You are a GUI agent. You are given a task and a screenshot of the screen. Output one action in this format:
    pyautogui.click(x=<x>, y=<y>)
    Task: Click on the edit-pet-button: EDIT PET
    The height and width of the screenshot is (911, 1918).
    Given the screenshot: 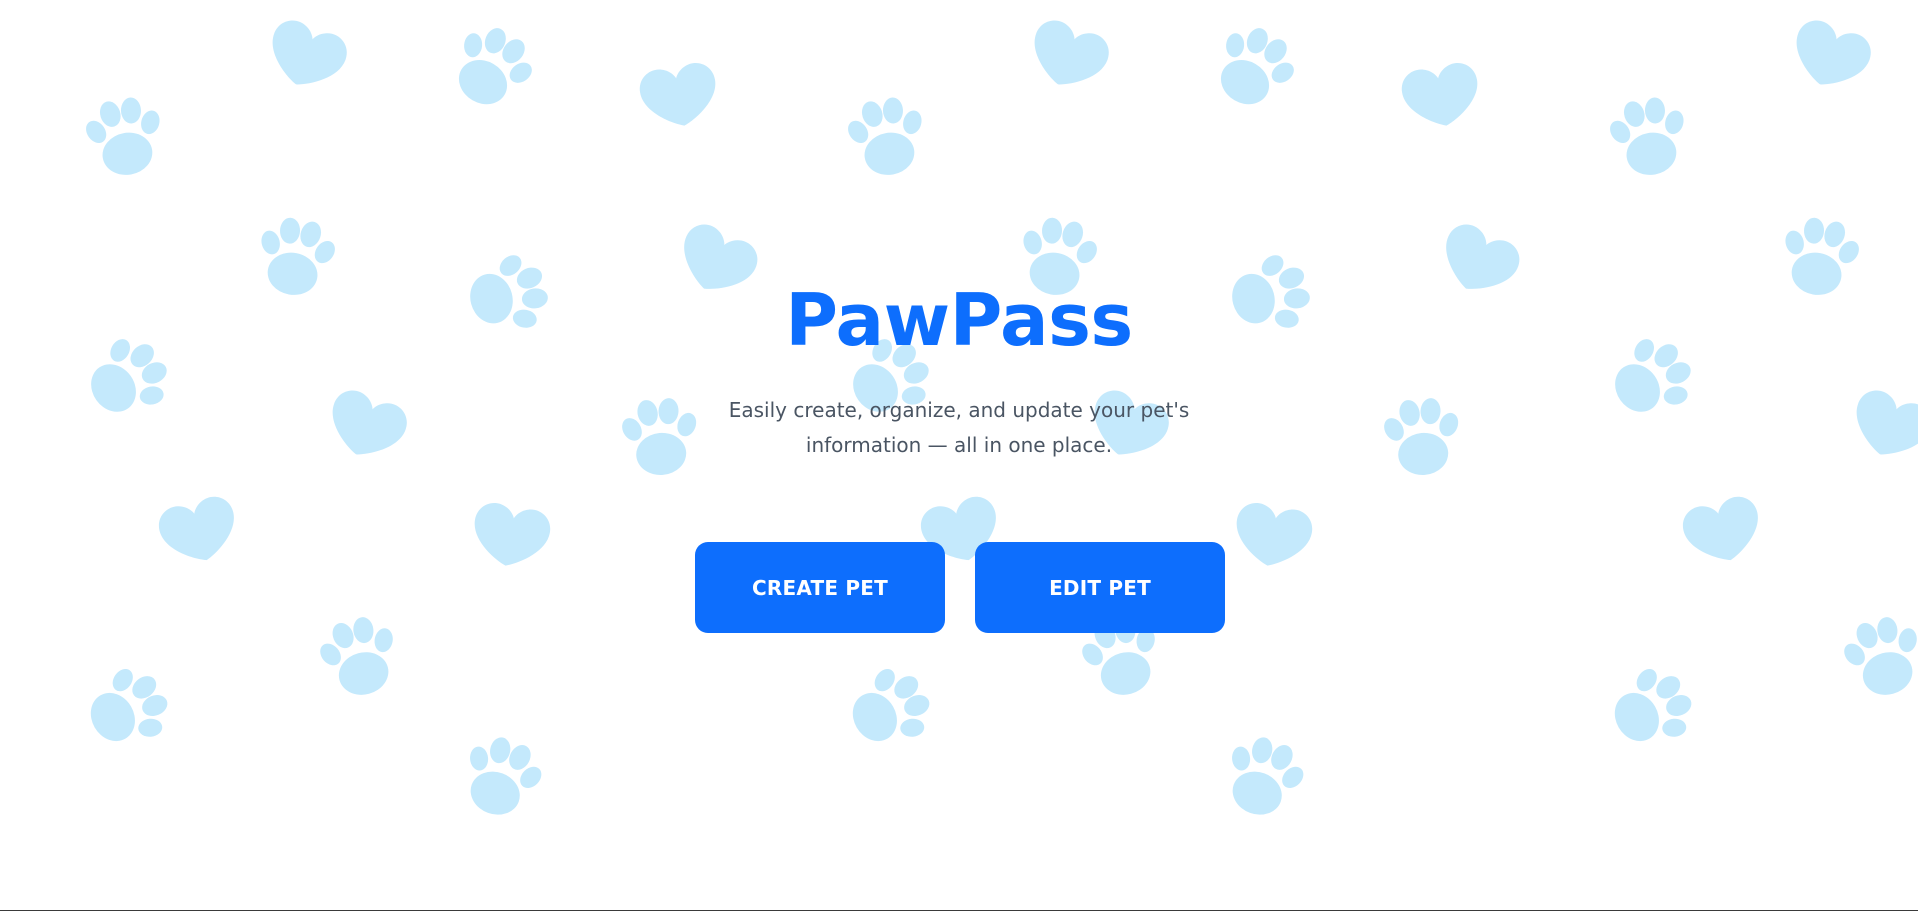 What is the action you would take?
    pyautogui.click(x=1100, y=587)
    